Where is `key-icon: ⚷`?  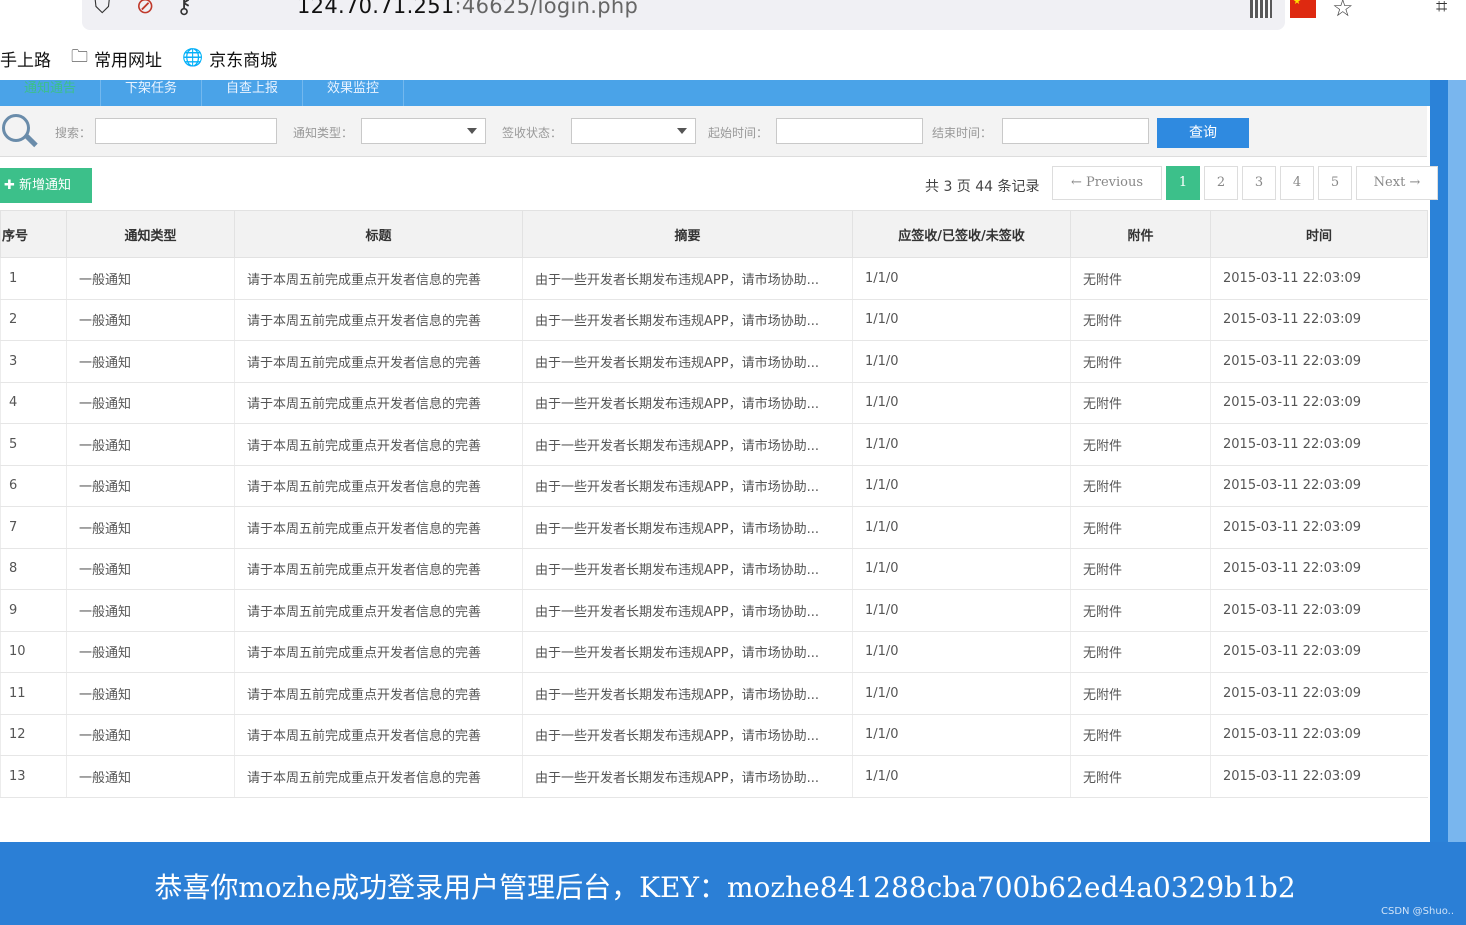
key-icon: ⚷ is located at coordinates (184, 9).